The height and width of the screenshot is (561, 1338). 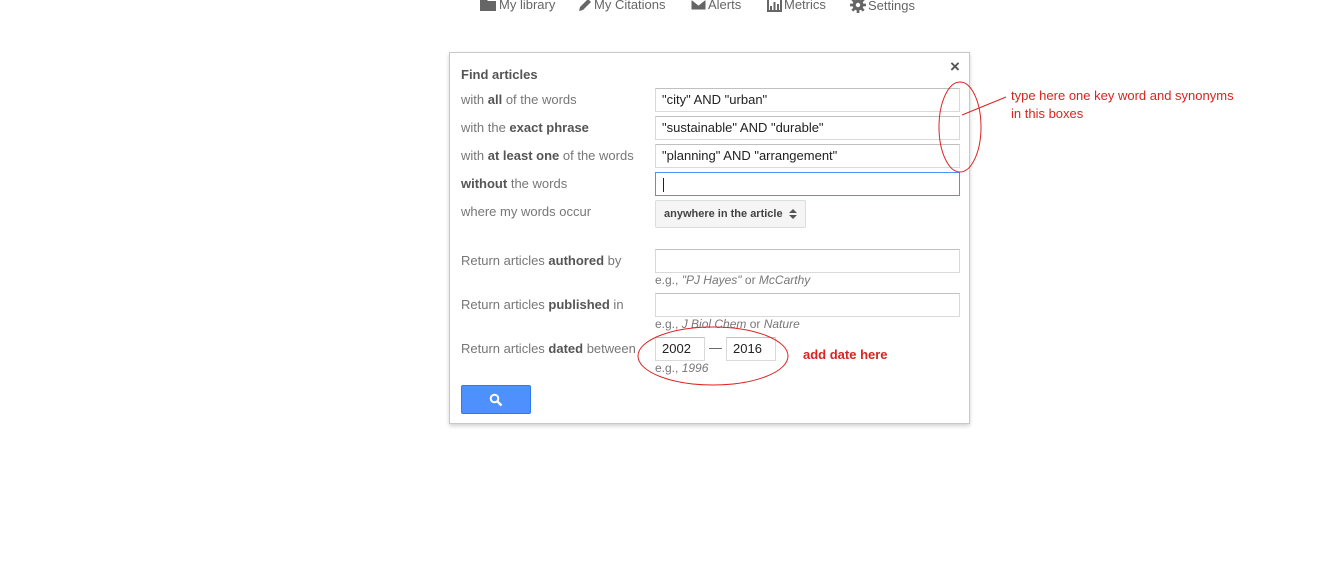 What do you see at coordinates (807, 156) in the screenshot?
I see `at-least-one-input: "planning" AND "arrangement"` at bounding box center [807, 156].